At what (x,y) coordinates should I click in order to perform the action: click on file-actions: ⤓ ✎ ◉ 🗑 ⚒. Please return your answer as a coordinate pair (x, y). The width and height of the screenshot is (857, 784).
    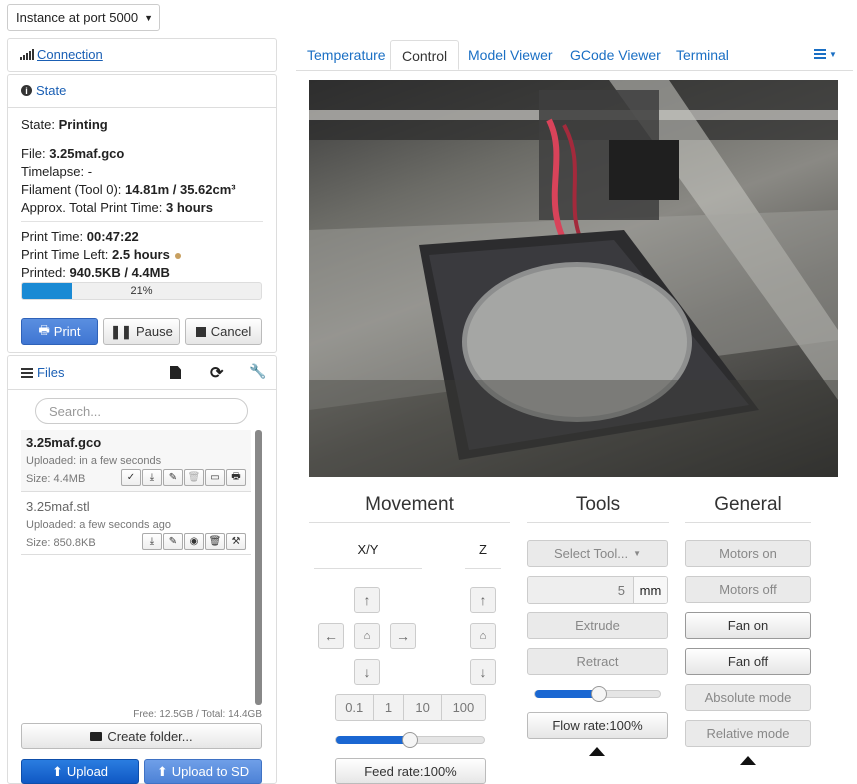
    Looking at the image, I should click on (194, 541).